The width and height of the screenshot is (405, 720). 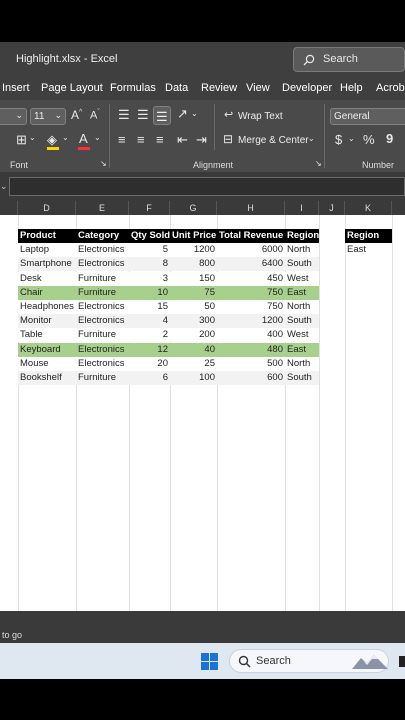 I want to click on increase-indent-icon: ⇥, so click(x=201, y=139).